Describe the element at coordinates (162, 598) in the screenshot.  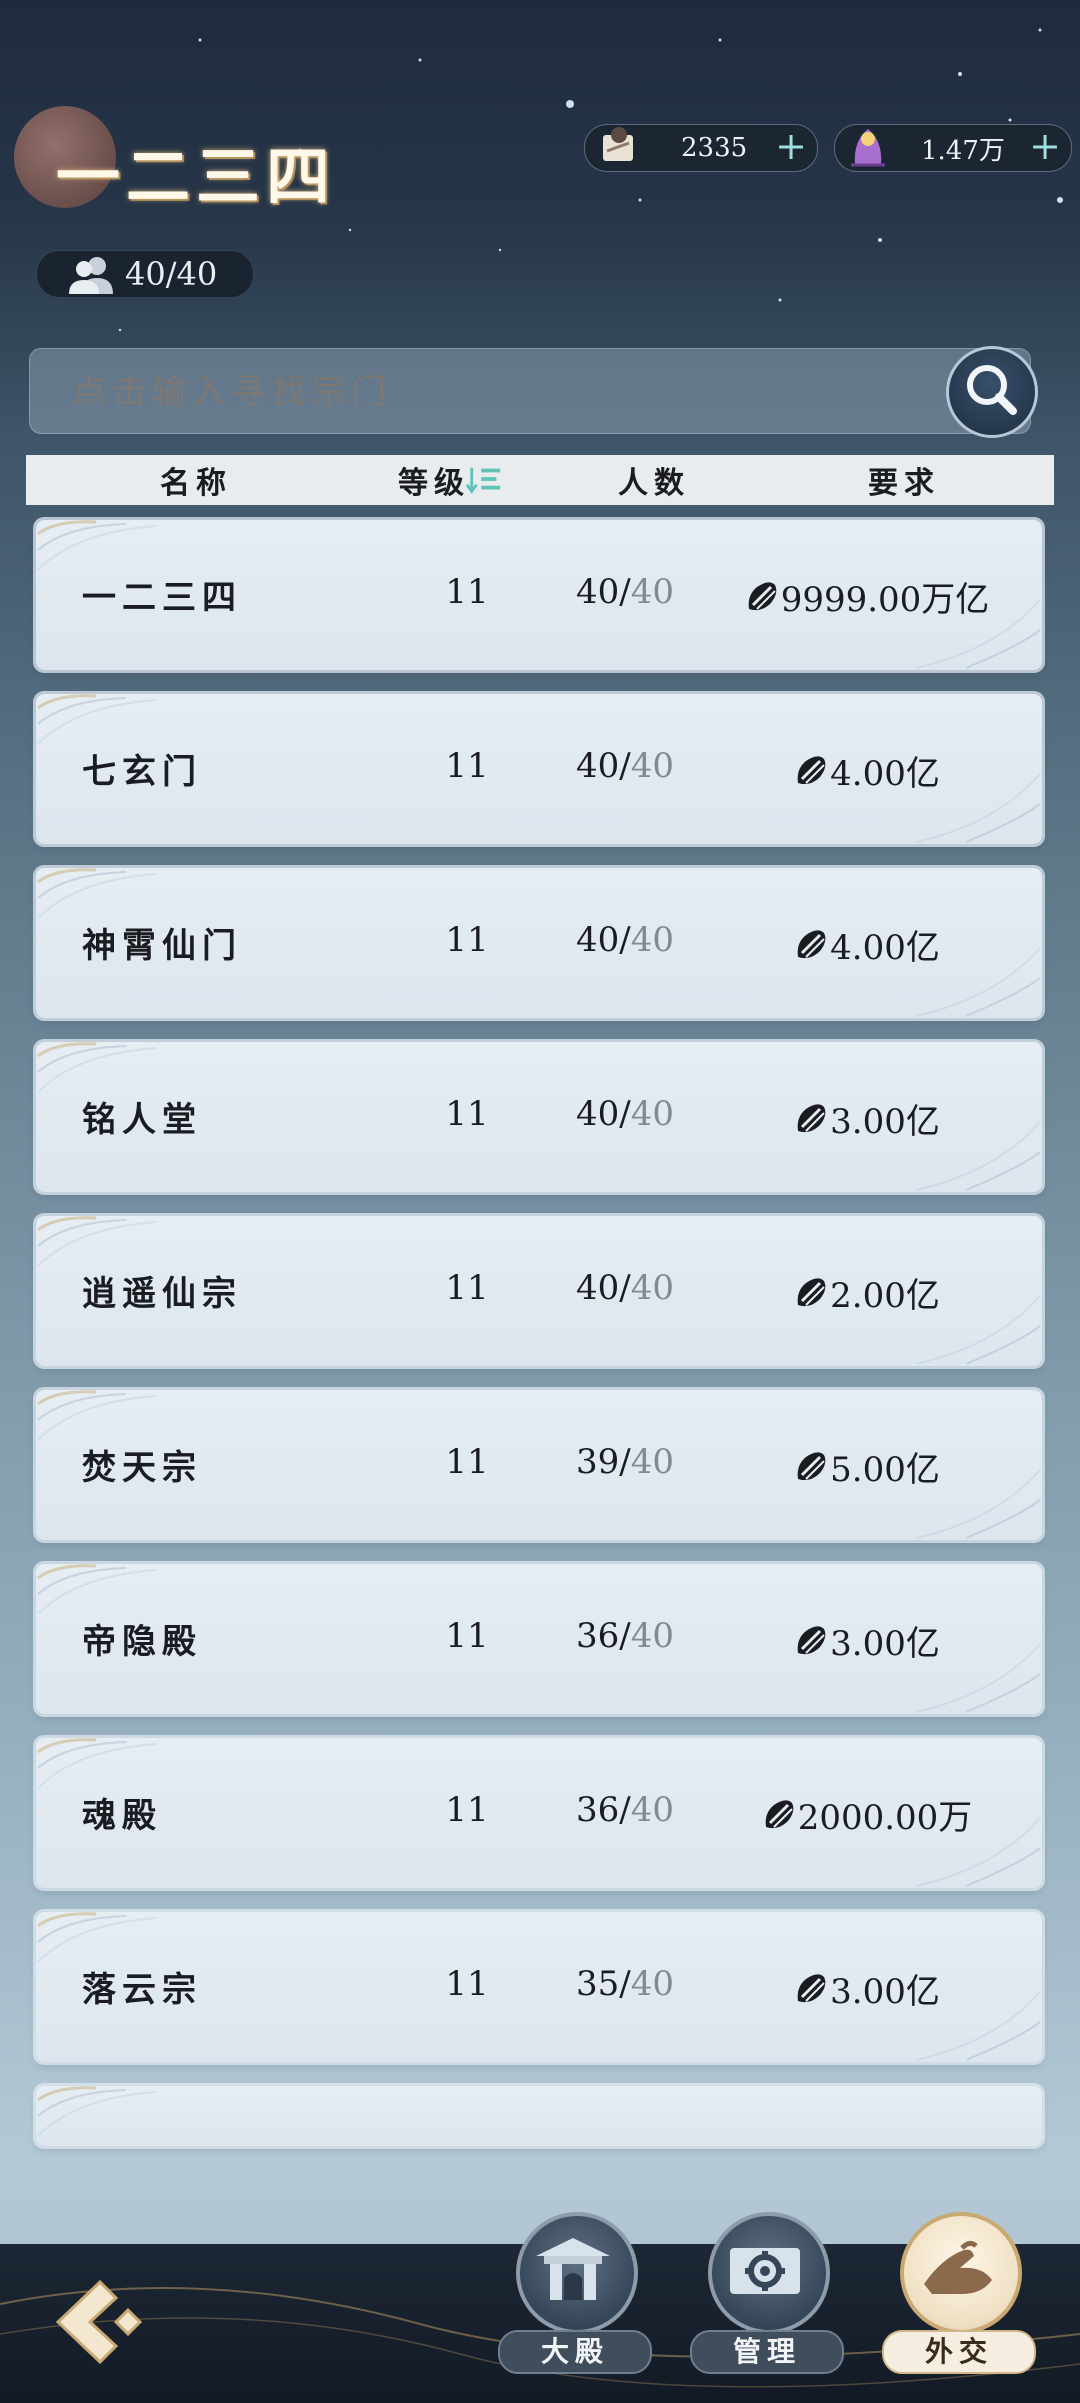
I see `sect-name: 一二三四` at that location.